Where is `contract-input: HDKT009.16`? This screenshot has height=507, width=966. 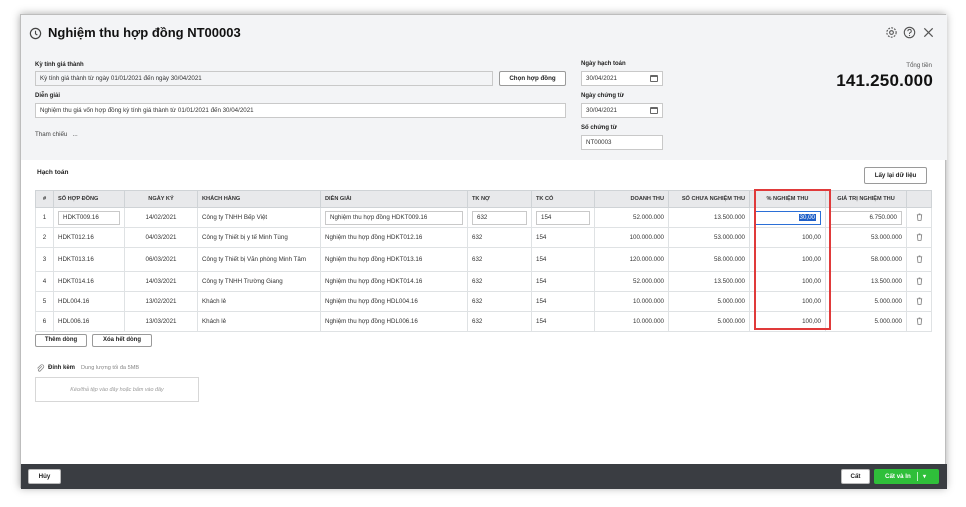
contract-input: HDKT009.16 is located at coordinates (89, 217).